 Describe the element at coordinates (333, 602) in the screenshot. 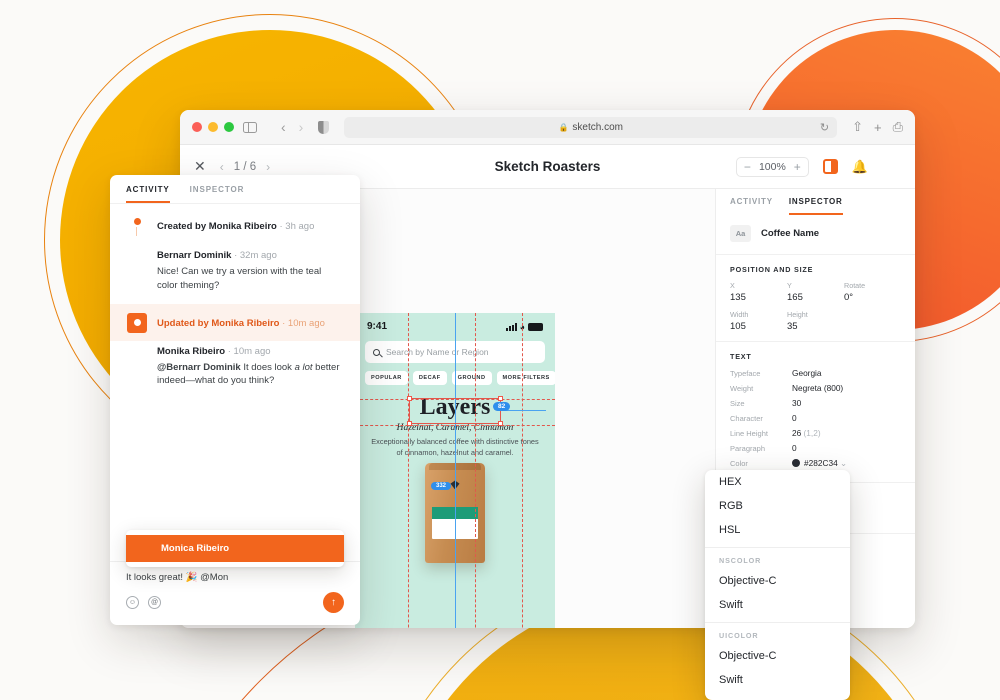

I see `send-button: ↑` at that location.